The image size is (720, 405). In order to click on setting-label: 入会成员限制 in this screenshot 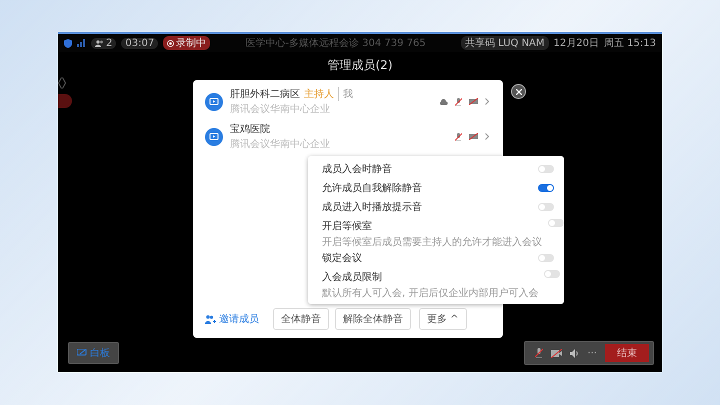, I will do `click(352, 277)`.